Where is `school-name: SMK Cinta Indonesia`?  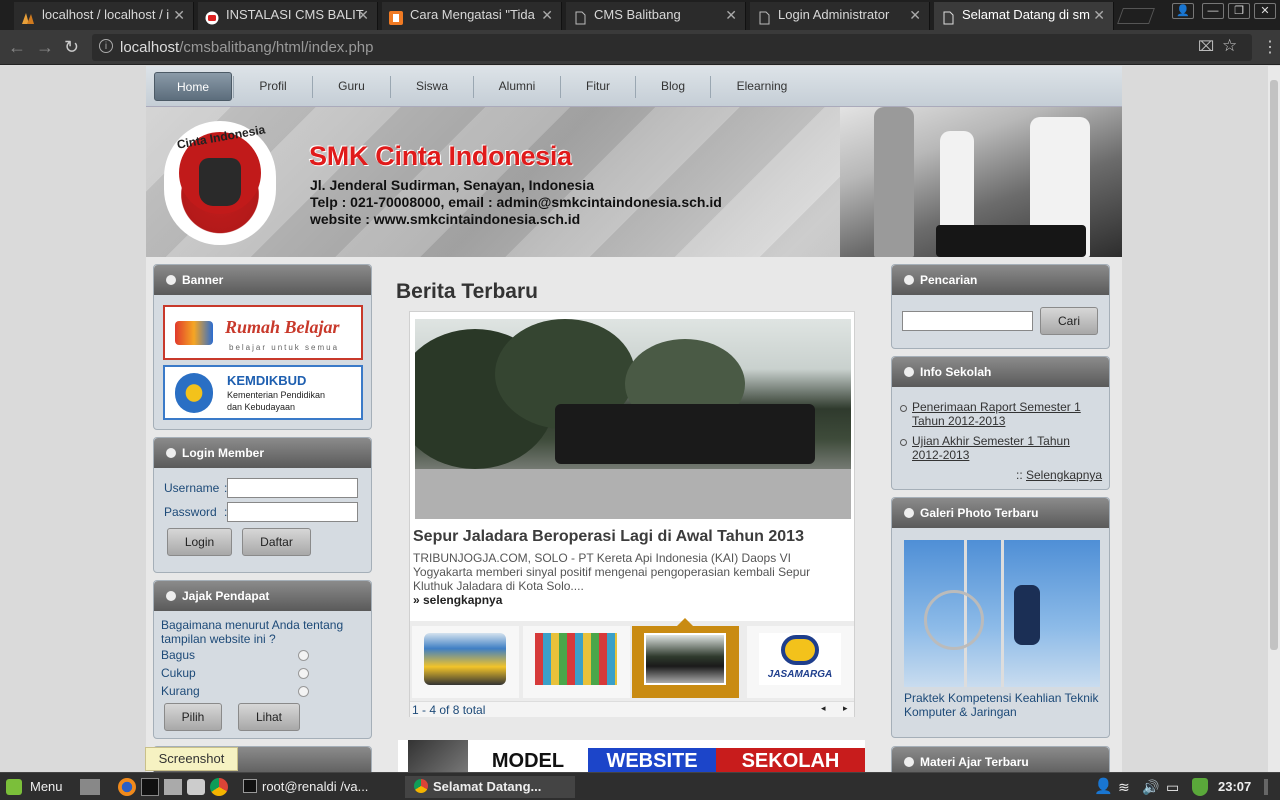
school-name: SMK Cinta Indonesia is located at coordinates (440, 156).